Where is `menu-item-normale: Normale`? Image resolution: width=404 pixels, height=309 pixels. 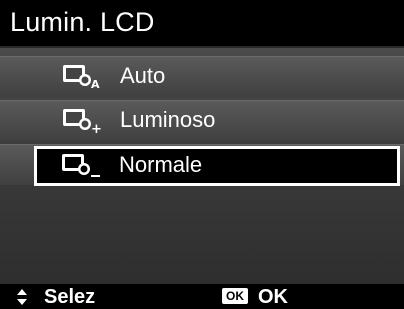
menu-item-normale: Normale is located at coordinates (217, 166).